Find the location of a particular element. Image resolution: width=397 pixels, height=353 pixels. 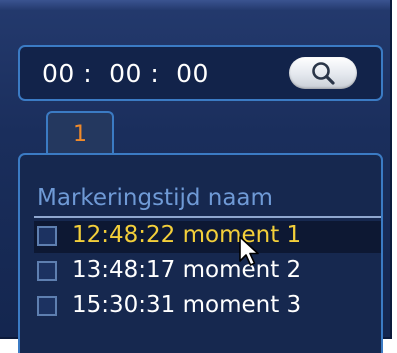

row-label: 15:30:31 moment 3 is located at coordinates (187, 305).